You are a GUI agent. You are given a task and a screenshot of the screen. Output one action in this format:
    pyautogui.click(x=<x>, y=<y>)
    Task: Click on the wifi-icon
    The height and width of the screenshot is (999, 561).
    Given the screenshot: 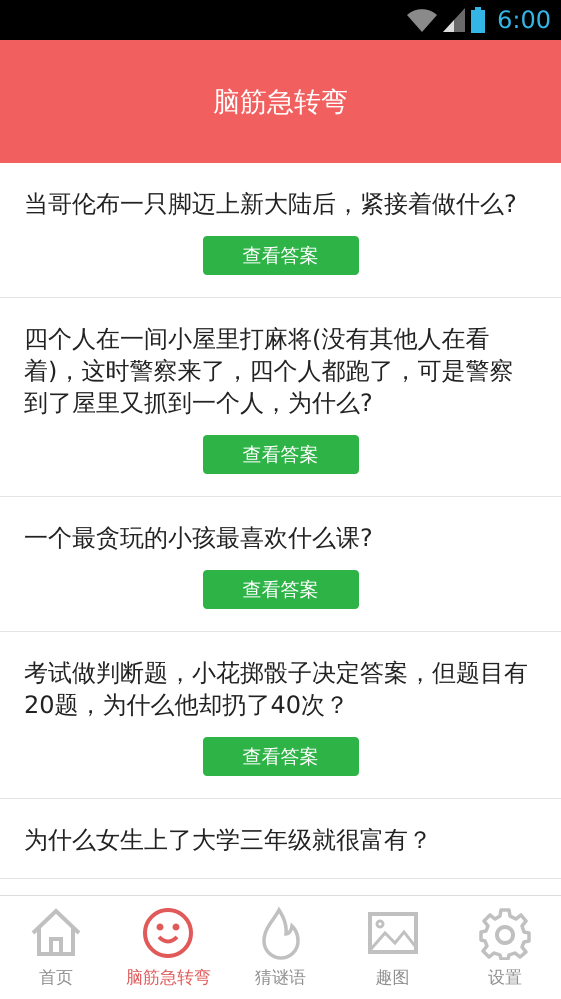 What is the action you would take?
    pyautogui.click(x=422, y=20)
    